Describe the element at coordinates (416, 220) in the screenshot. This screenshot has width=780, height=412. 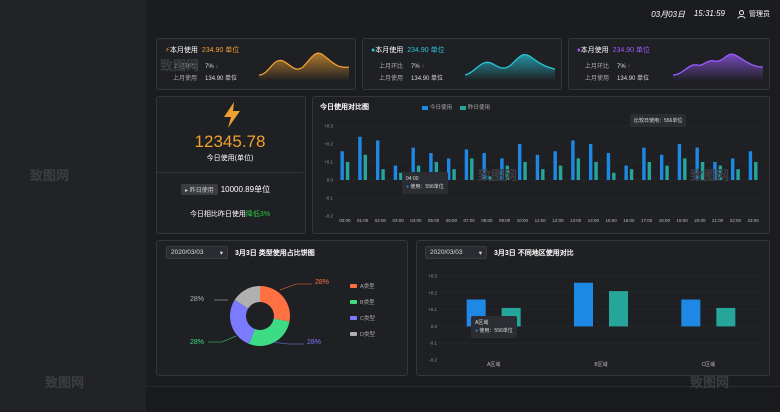
I see `x-tick-label: 04:00` at that location.